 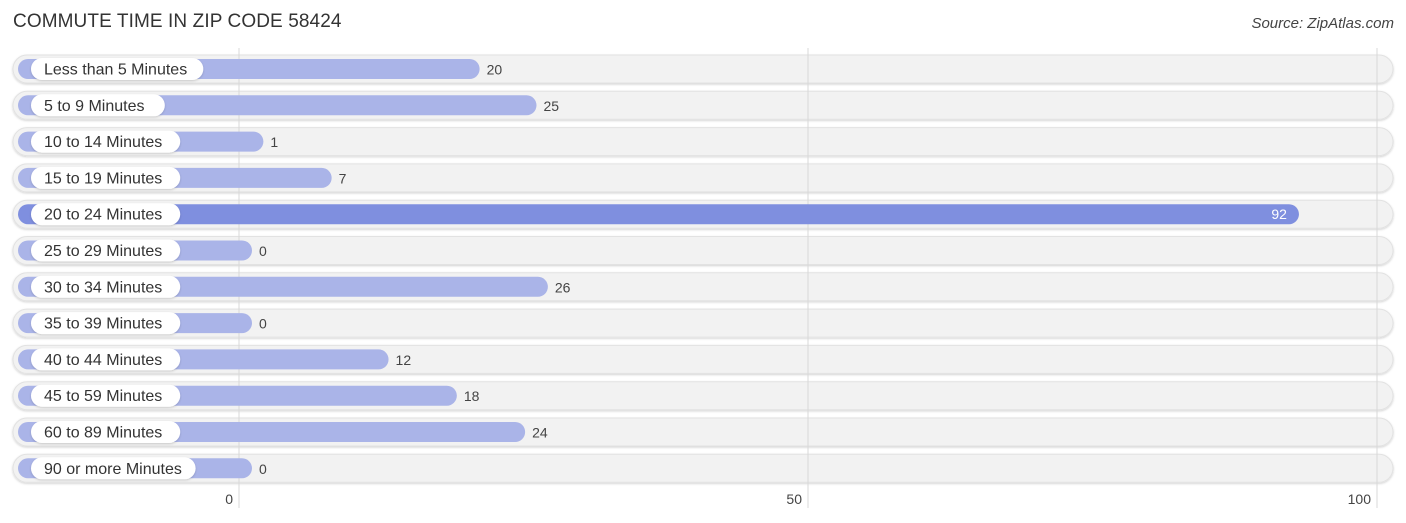 What do you see at coordinates (794, 499) in the screenshot?
I see `x-tick-label: 50` at bounding box center [794, 499].